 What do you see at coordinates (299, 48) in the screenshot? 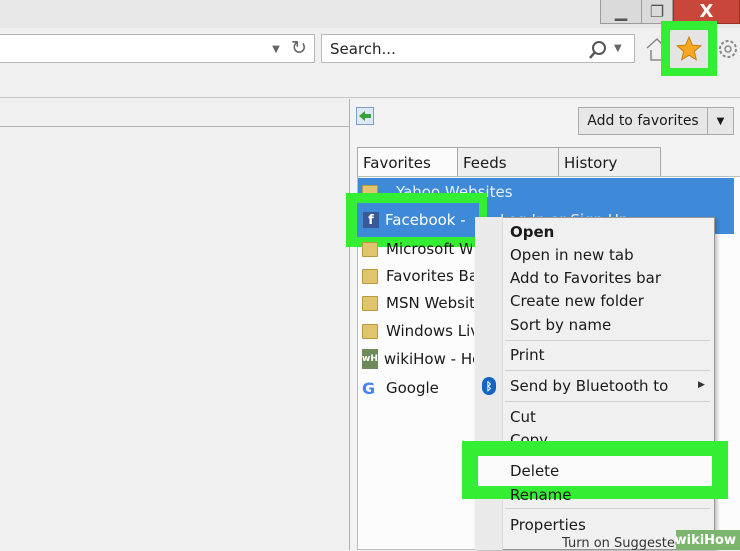
I see `refresh-icon: ↻` at bounding box center [299, 48].